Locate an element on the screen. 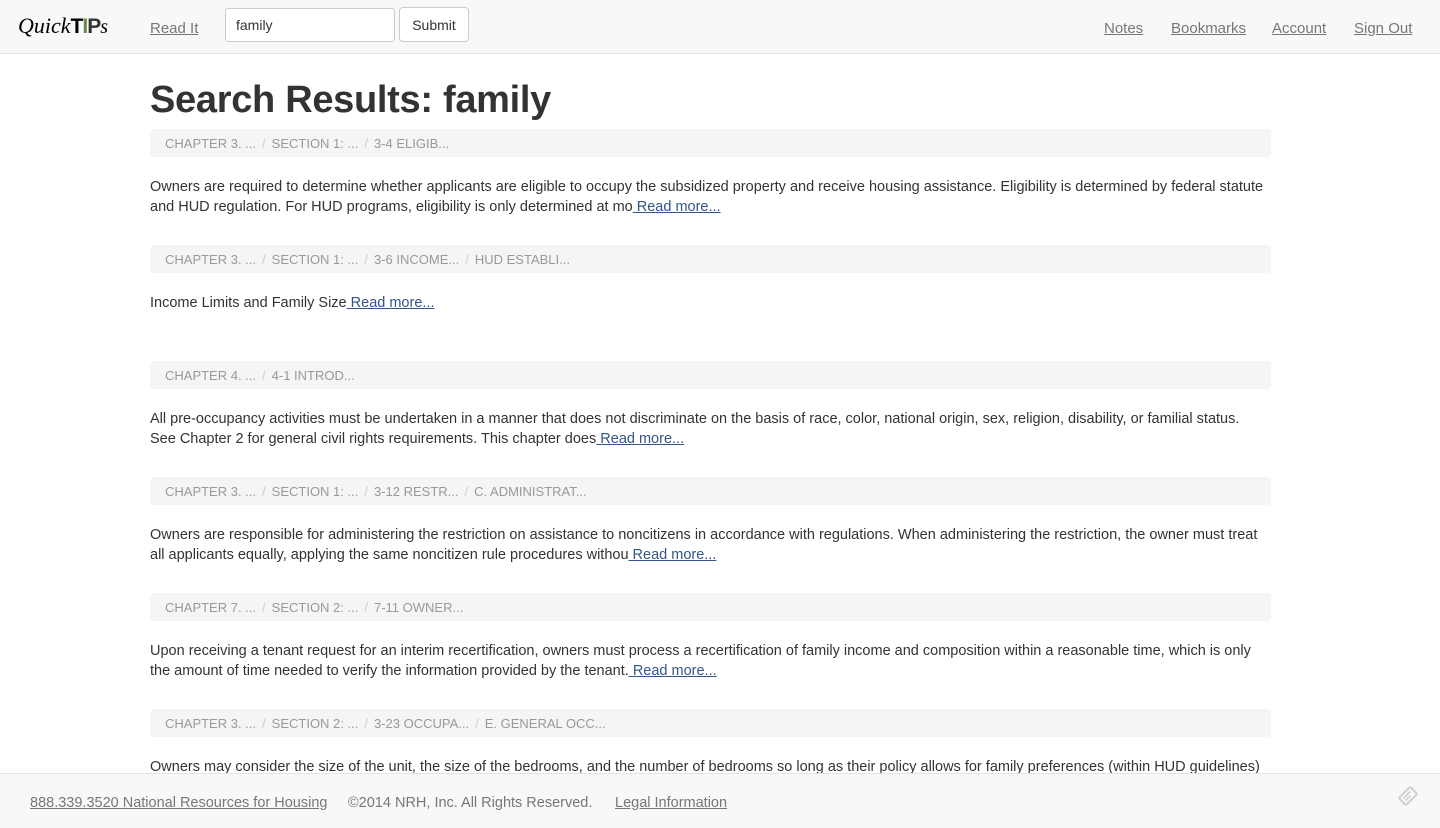  sign-out-link: Sign Out is located at coordinates (1383, 28).